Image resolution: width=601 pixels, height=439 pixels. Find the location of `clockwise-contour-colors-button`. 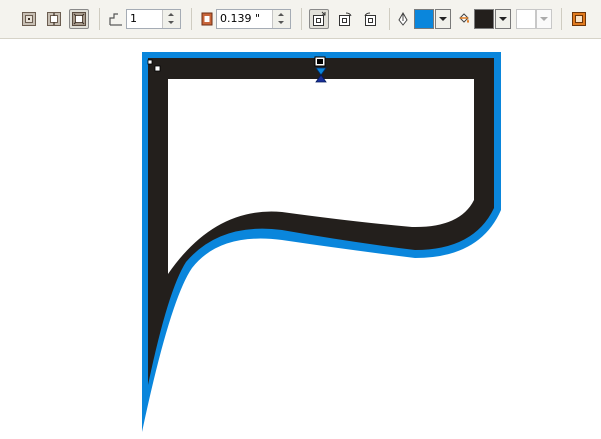

clockwise-contour-colors-button is located at coordinates (345, 19).